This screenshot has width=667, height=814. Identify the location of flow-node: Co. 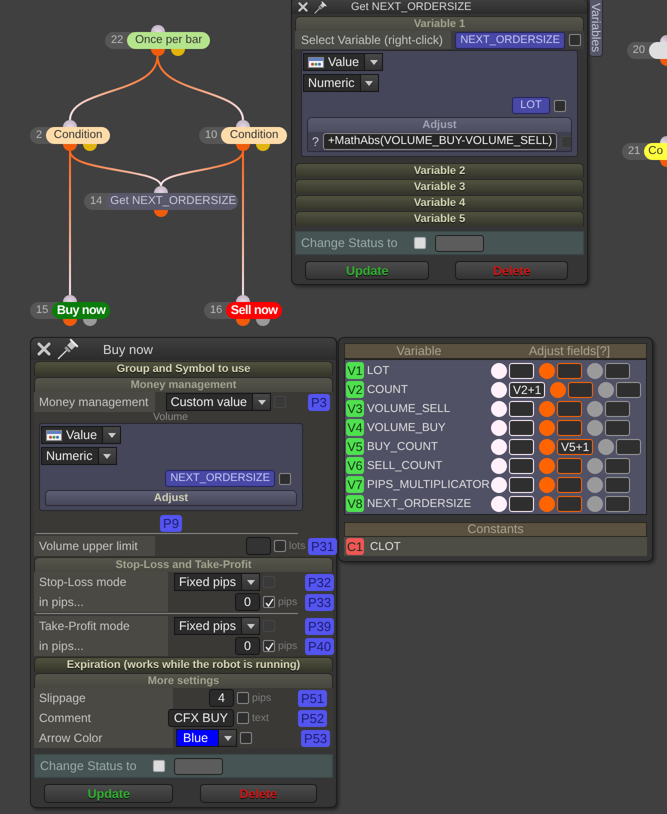
(655, 151).